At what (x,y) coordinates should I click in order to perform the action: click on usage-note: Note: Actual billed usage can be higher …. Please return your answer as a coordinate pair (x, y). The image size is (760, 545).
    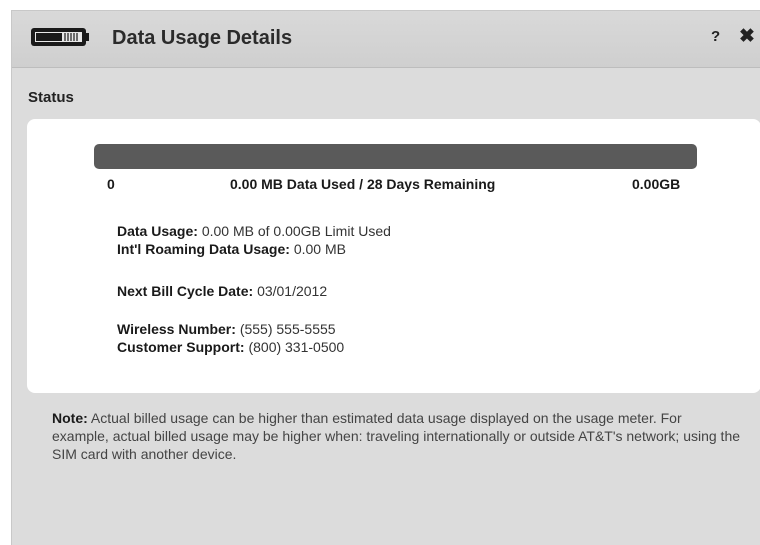
    Looking at the image, I should click on (397, 436).